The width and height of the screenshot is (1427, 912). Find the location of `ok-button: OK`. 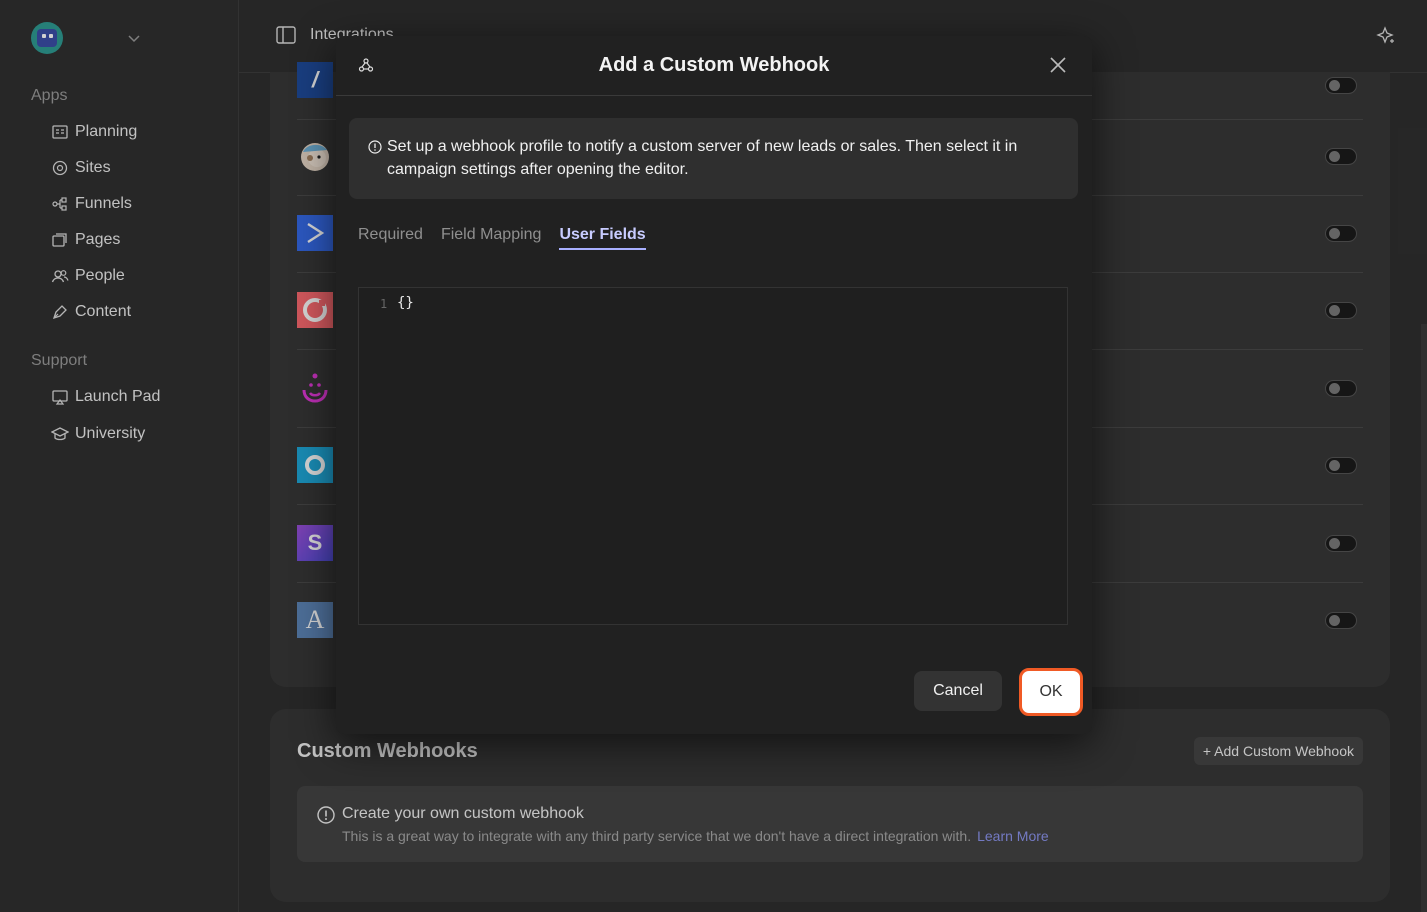

ok-button: OK is located at coordinates (1051, 692).